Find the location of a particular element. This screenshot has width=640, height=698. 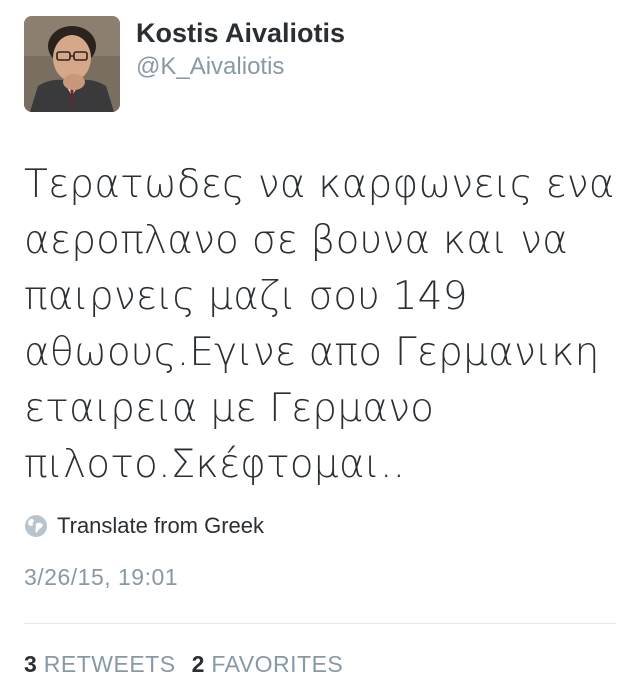

translate-button: Translate from Greek is located at coordinates (144, 526).